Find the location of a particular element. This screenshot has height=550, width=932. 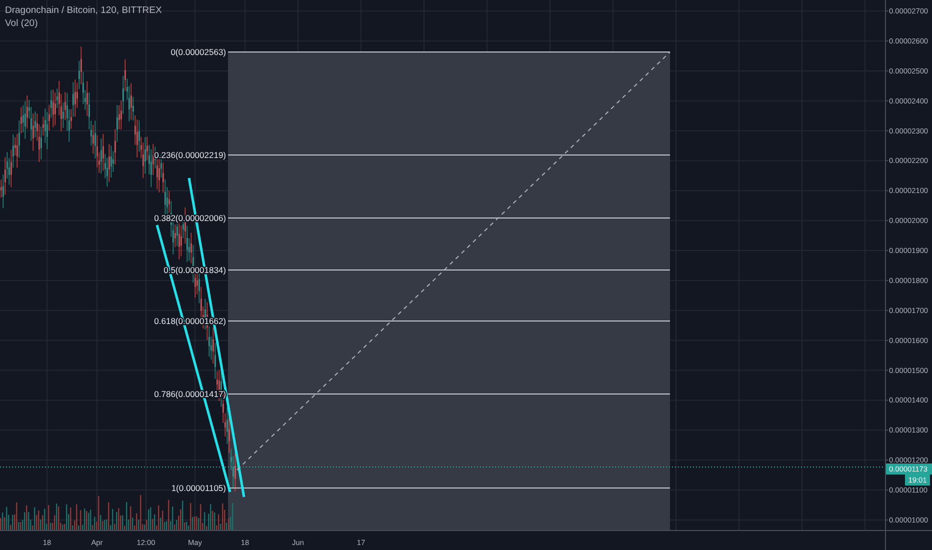

chart-title: Dragonchain / Bitcoin, 120, BITTREX is located at coordinates (83, 10).